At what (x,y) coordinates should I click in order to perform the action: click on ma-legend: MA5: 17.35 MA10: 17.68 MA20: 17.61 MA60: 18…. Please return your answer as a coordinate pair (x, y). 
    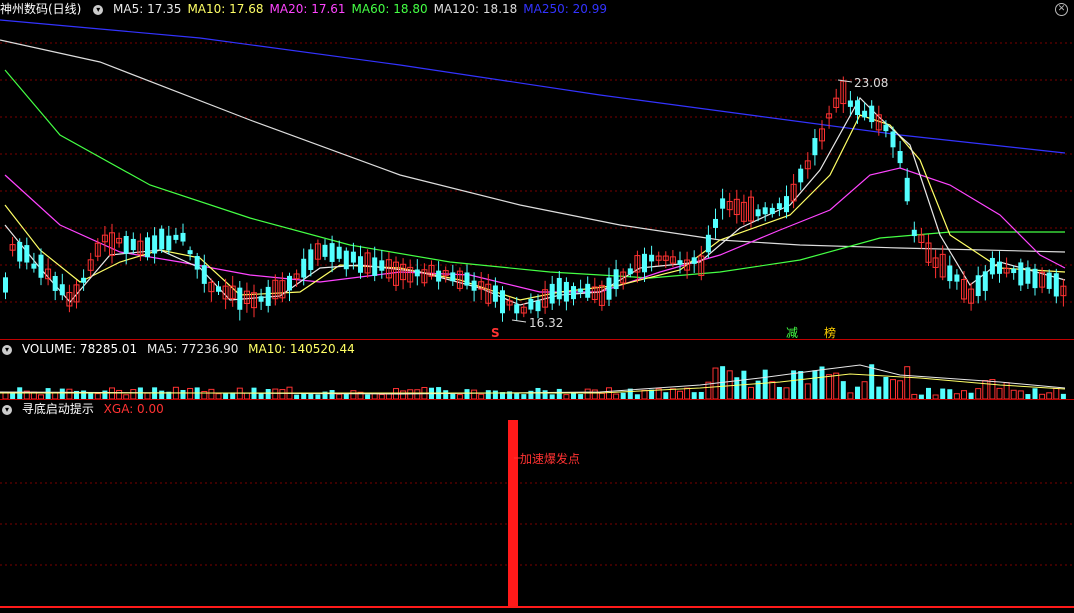
    Looking at the image, I should click on (363, 9).